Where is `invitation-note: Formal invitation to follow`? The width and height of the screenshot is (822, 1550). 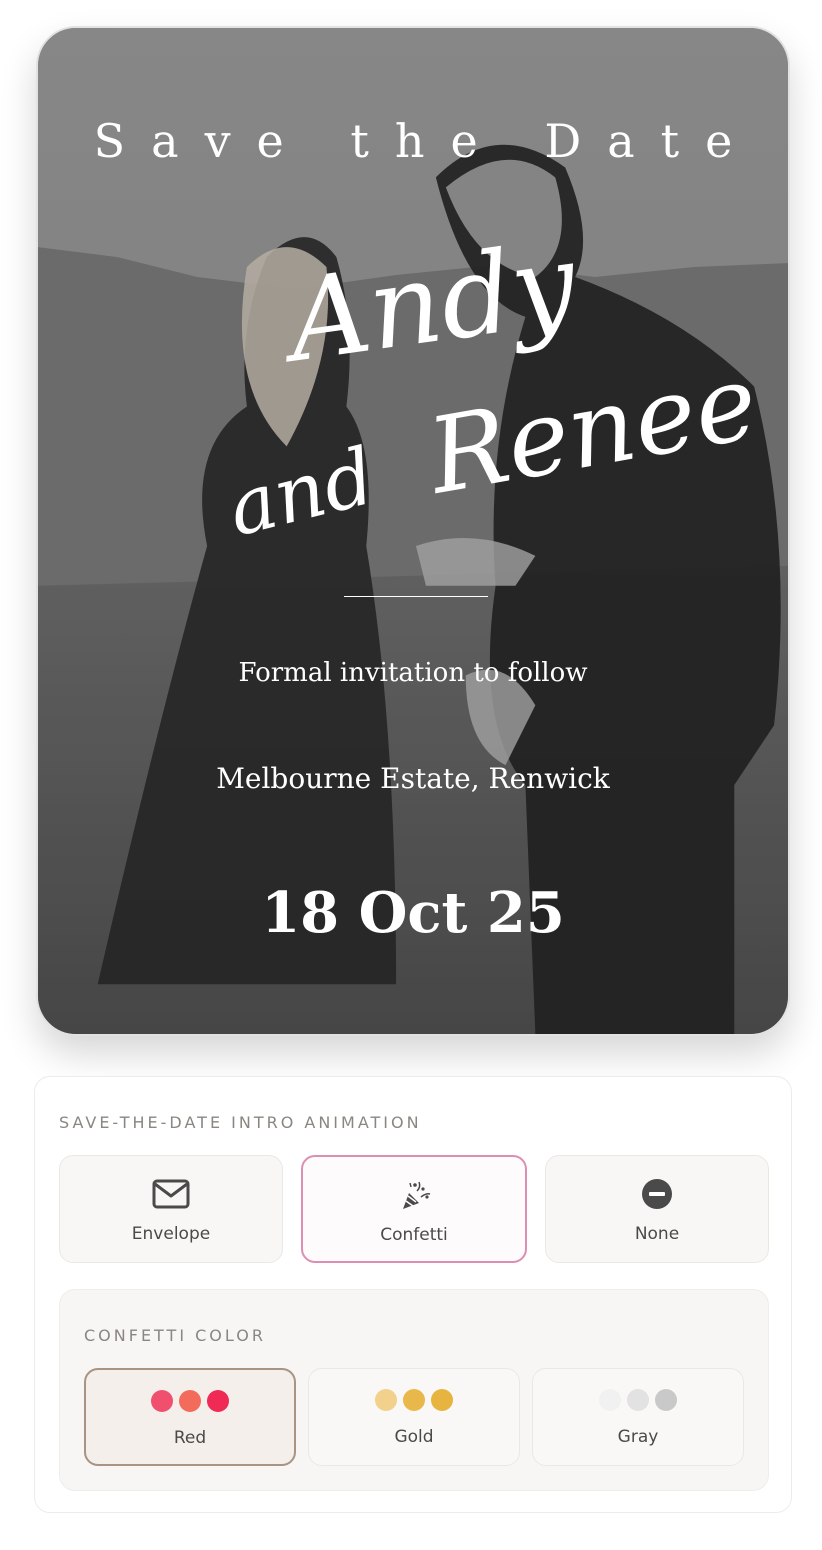 invitation-note: Formal invitation to follow is located at coordinates (413, 673).